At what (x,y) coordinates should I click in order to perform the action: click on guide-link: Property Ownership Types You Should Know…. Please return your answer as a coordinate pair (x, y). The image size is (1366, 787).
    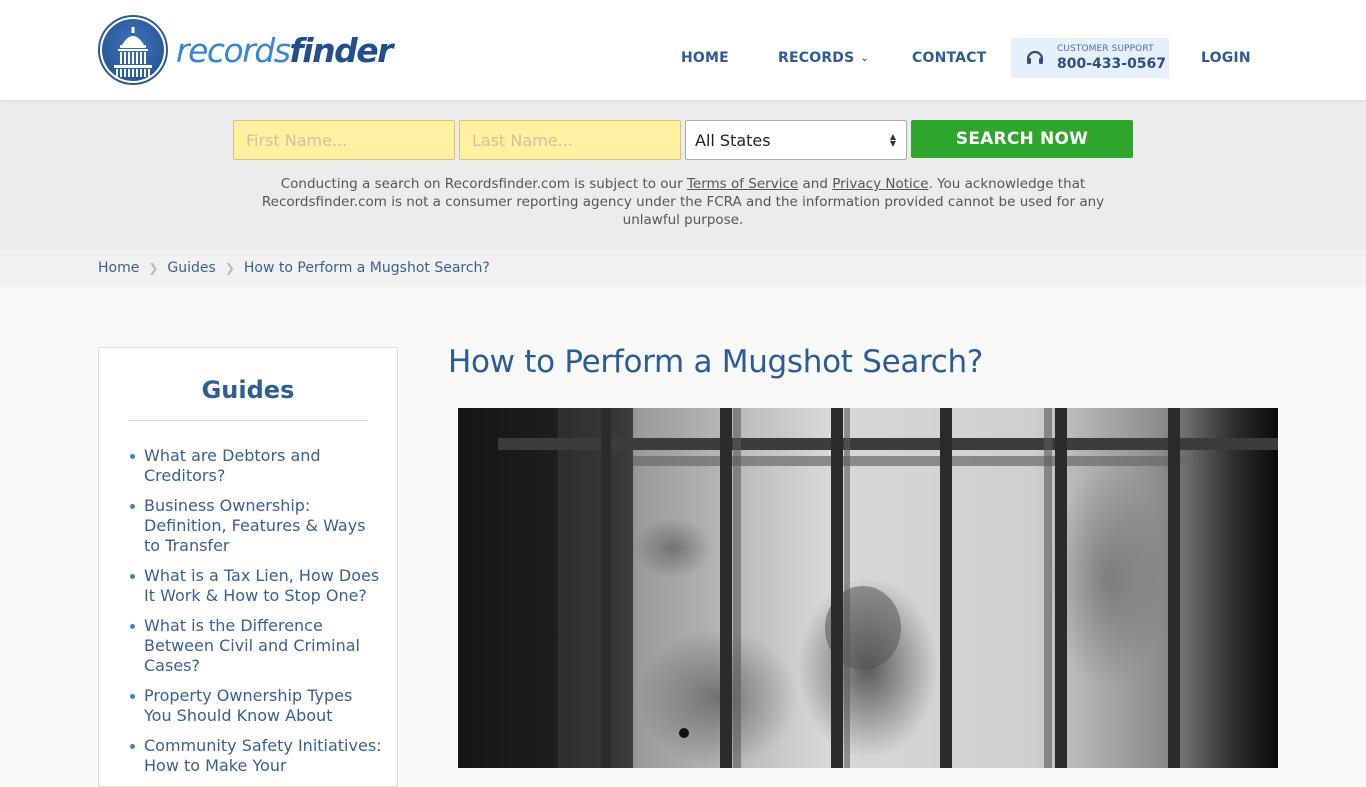
    Looking at the image, I should click on (257, 706).